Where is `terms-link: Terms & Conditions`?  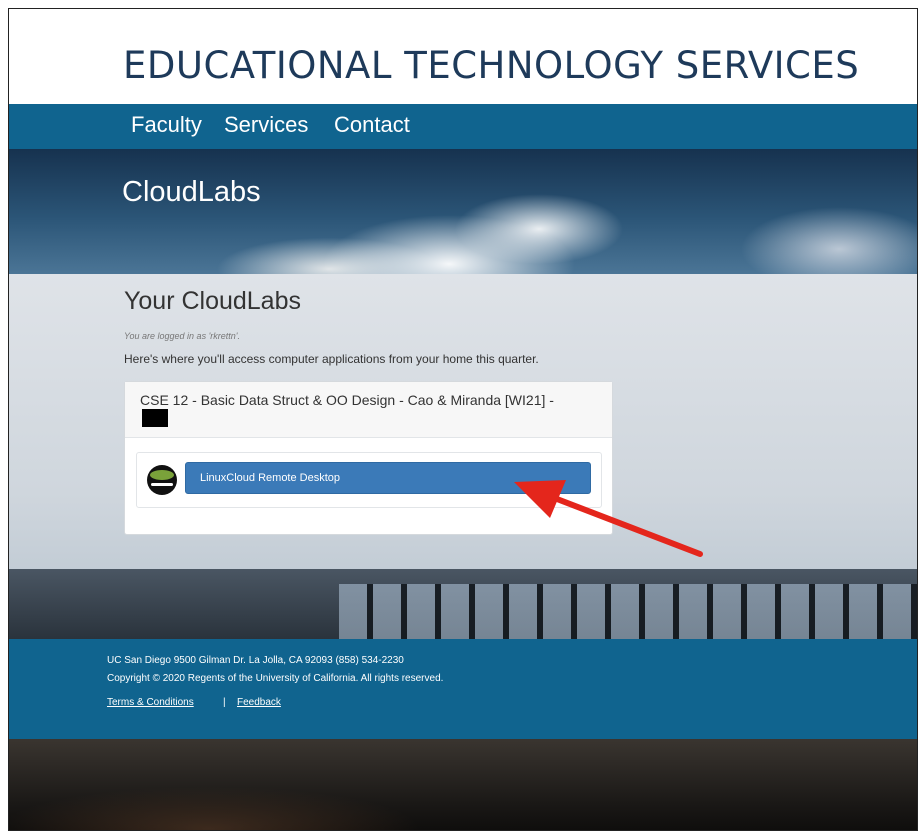 terms-link: Terms & Conditions is located at coordinates (150, 702).